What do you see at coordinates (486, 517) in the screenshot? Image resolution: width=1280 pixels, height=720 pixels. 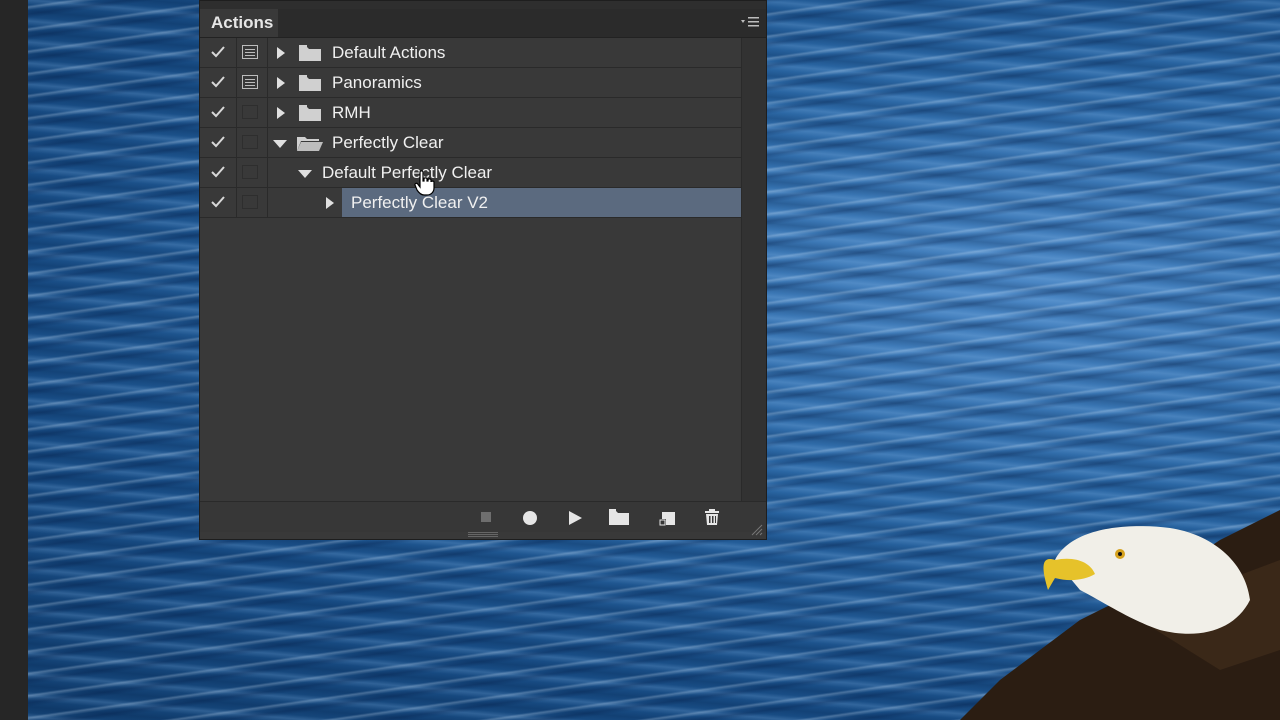 I see `stop-icon` at bounding box center [486, 517].